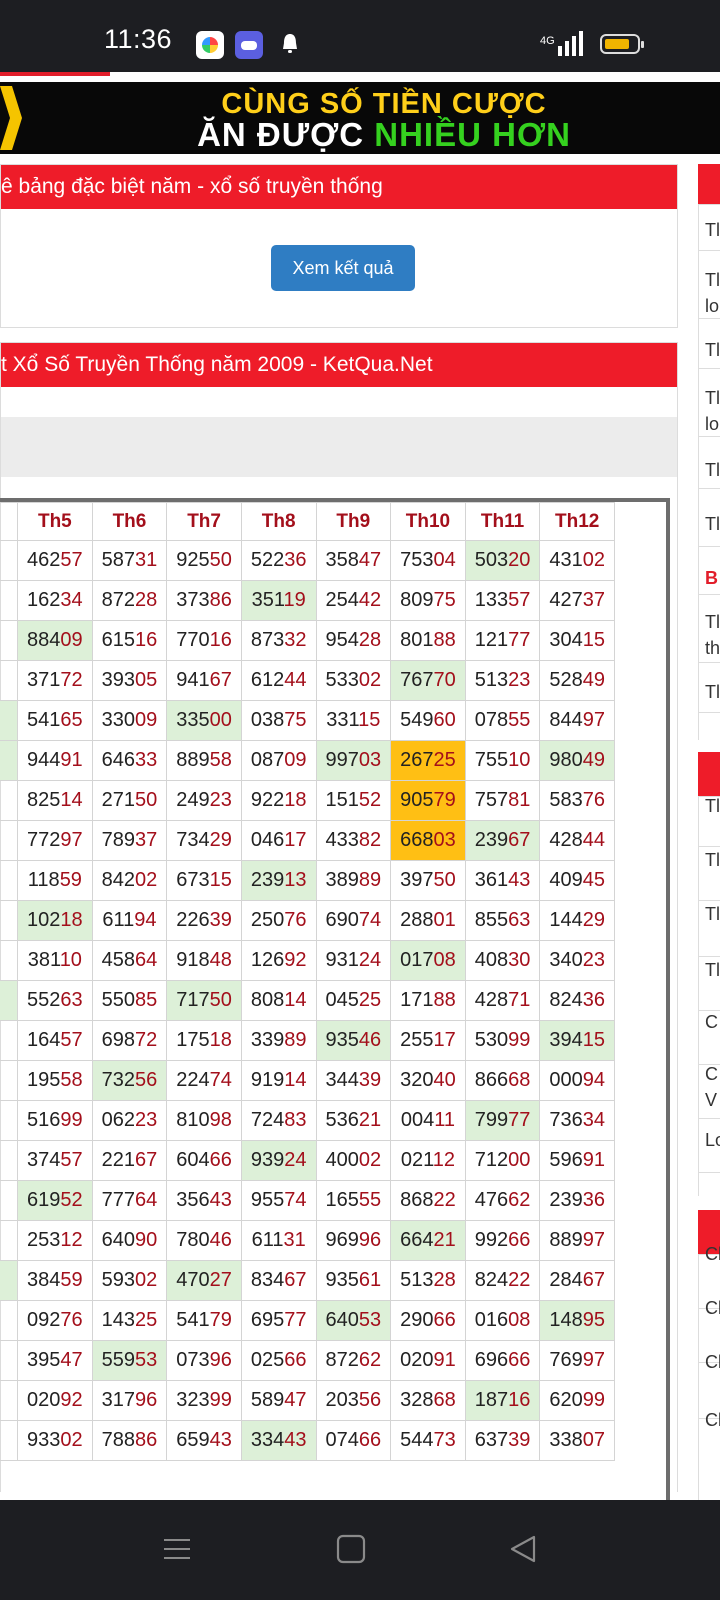 This screenshot has width=720, height=1600. What do you see at coordinates (278, 1360) in the screenshot?
I see `result-cell: 02566` at bounding box center [278, 1360].